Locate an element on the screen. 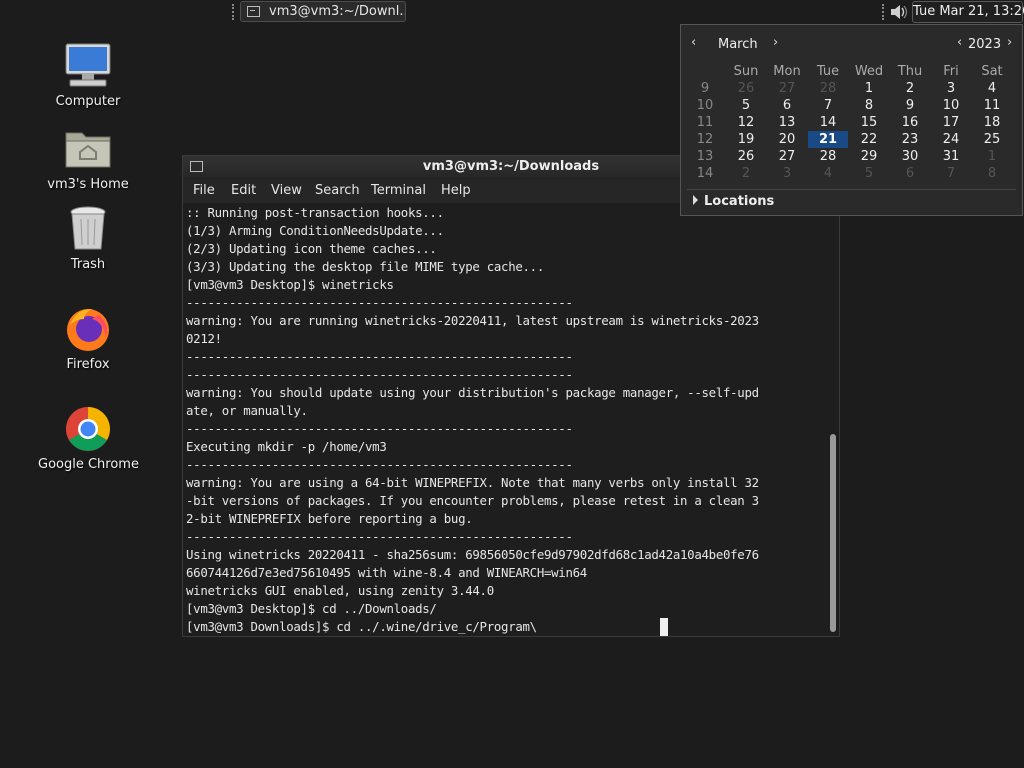 The width and height of the screenshot is (1024, 768). desktop-icon-trash: Trash is located at coordinates (88, 238).